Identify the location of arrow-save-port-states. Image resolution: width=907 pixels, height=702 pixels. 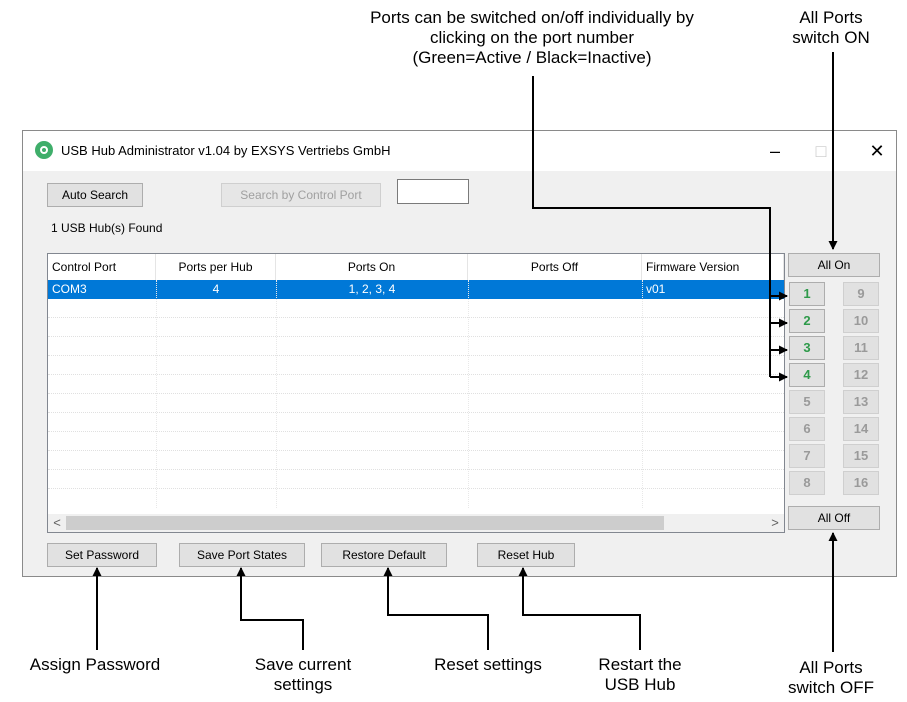
(270, 608).